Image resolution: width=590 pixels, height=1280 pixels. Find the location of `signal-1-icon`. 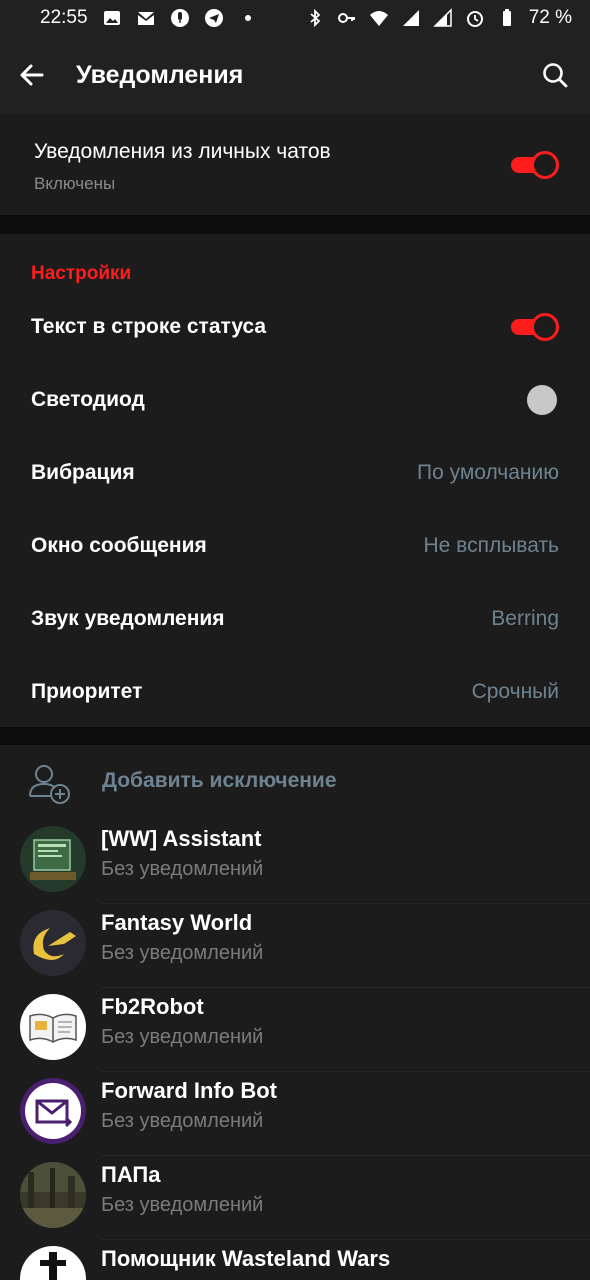

signal-1-icon is located at coordinates (411, 18).